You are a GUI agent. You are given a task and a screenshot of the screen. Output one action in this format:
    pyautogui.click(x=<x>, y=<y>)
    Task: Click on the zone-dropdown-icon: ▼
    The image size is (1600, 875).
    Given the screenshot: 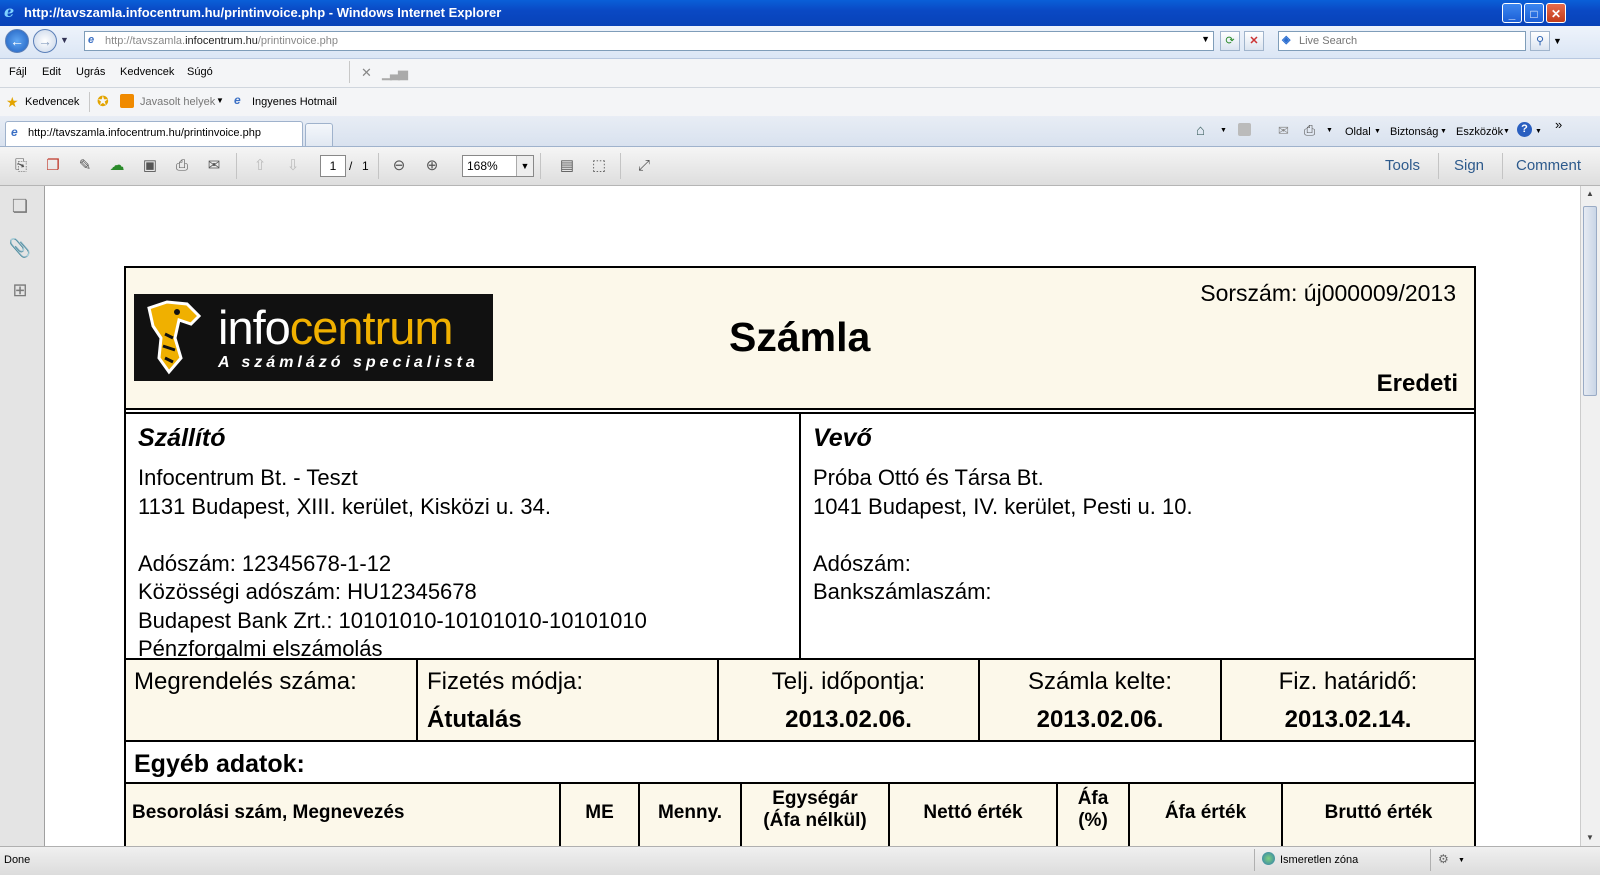 What is the action you would take?
    pyautogui.click(x=1461, y=860)
    